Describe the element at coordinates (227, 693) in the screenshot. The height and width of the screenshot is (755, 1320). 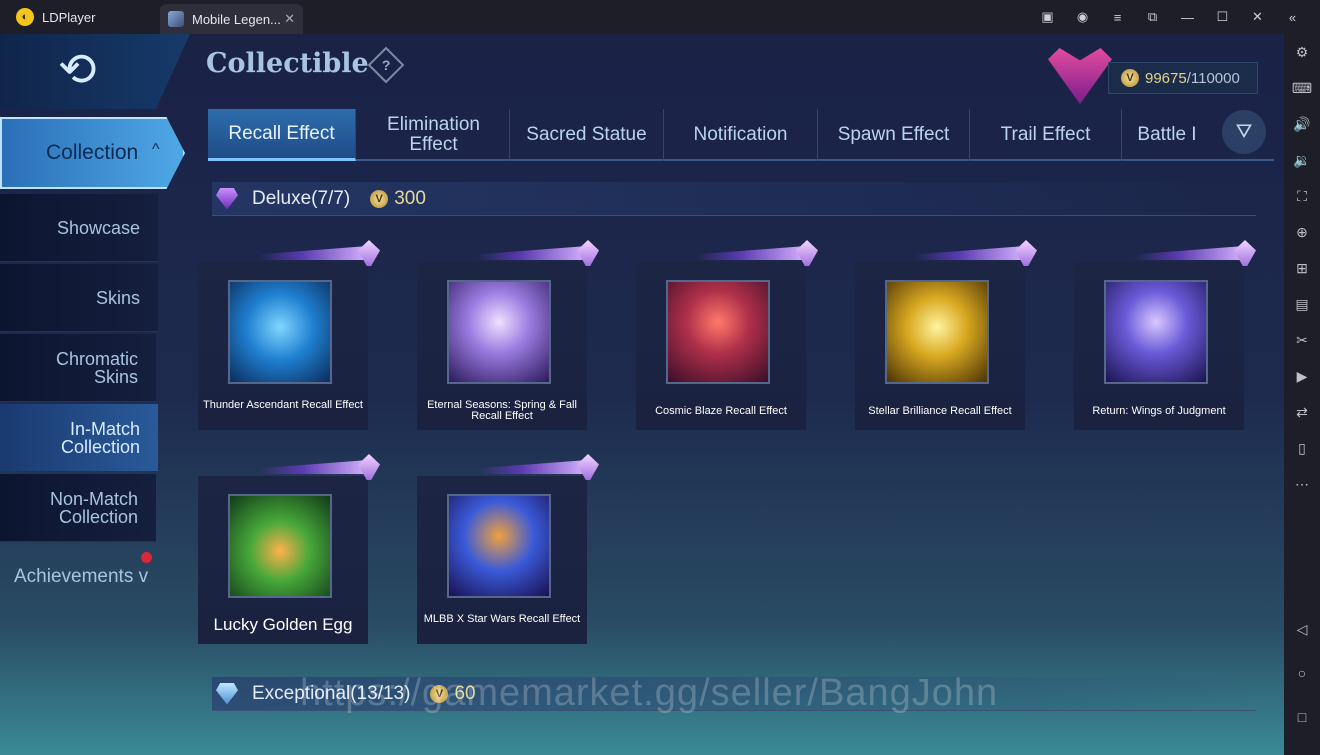
I see `exceptional-gem-icon` at that location.